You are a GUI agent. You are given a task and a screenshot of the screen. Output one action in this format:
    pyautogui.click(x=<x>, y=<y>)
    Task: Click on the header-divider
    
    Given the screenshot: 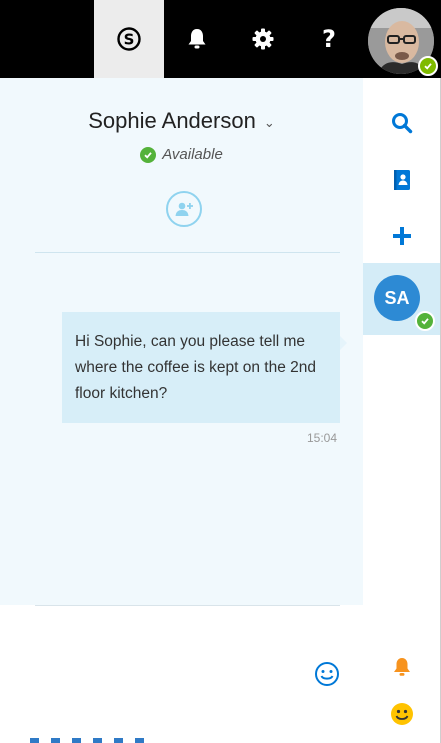 What is the action you would take?
    pyautogui.click(x=187, y=252)
    